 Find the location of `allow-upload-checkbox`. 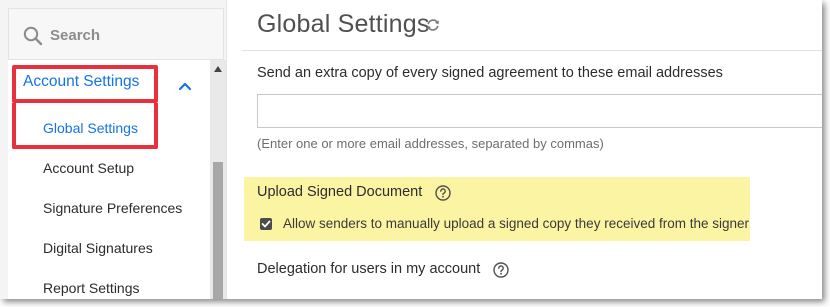

allow-upload-checkbox is located at coordinates (266, 224).